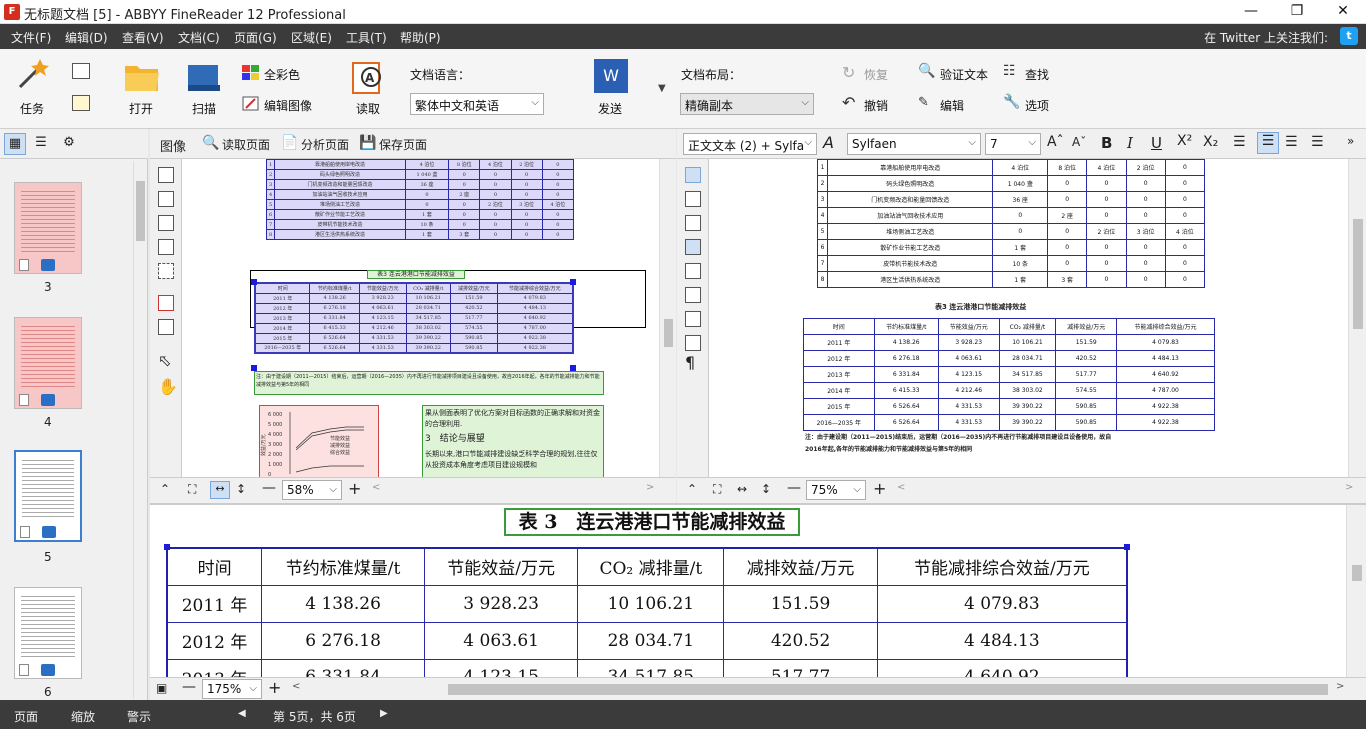 This screenshot has width=1366, height=729. I want to click on save-page-button: 保存页面, so click(403, 144).